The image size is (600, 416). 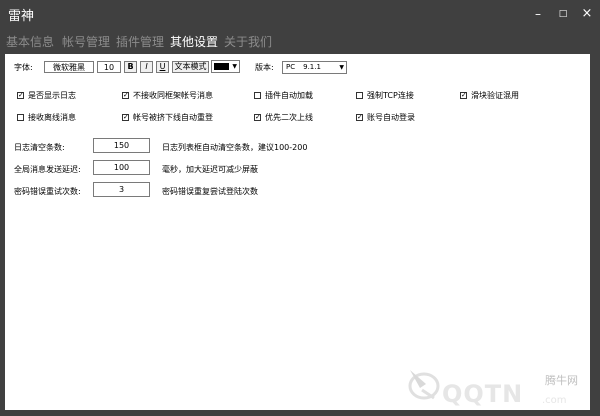 What do you see at coordinates (121, 167) in the screenshot?
I see `send-delay-input: 100` at bounding box center [121, 167].